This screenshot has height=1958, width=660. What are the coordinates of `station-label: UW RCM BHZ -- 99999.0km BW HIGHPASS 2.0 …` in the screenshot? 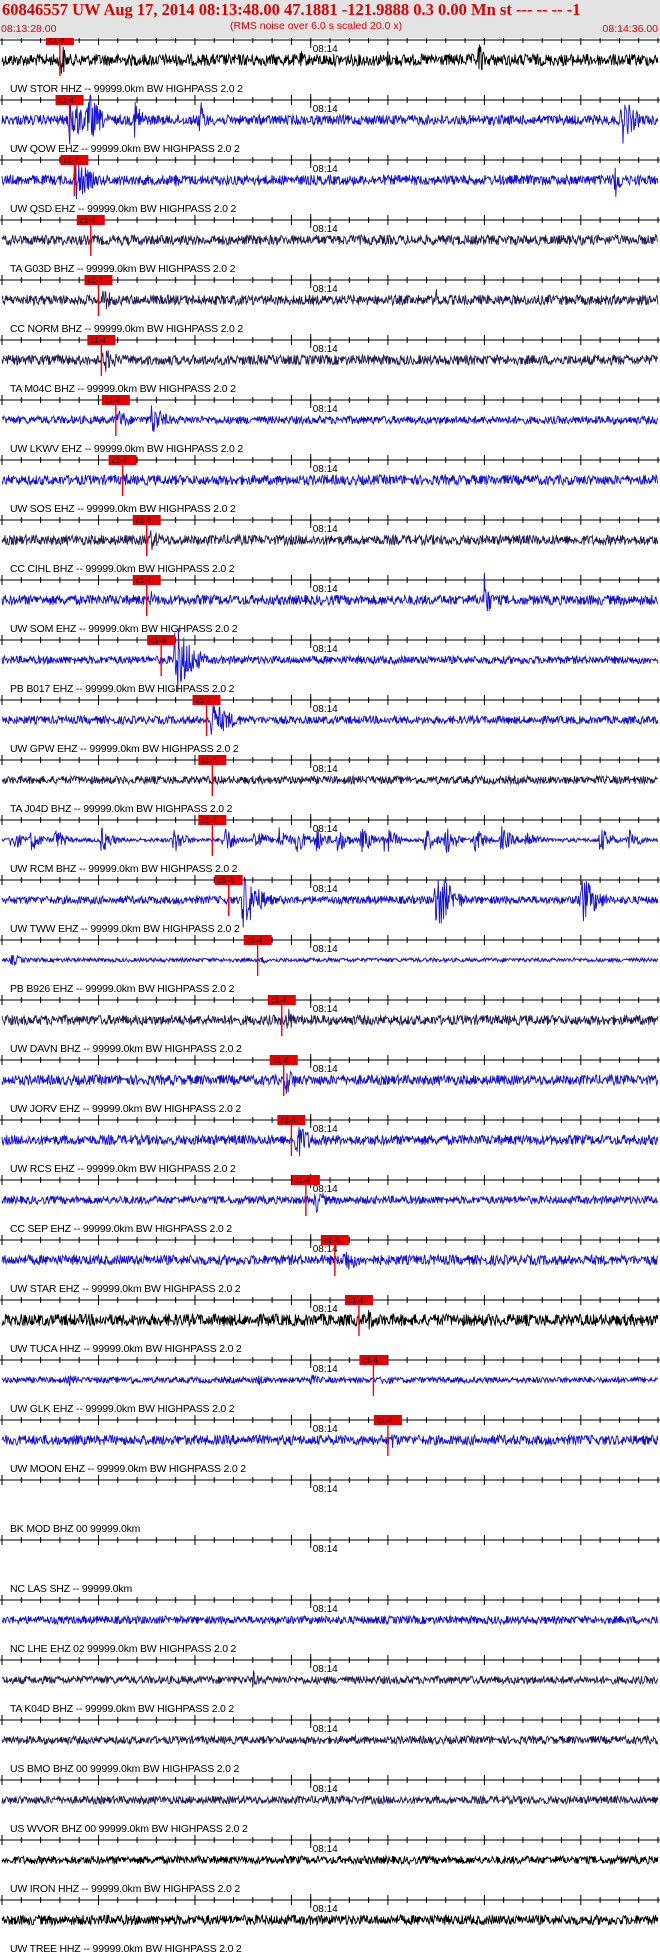 It's located at (124, 869).